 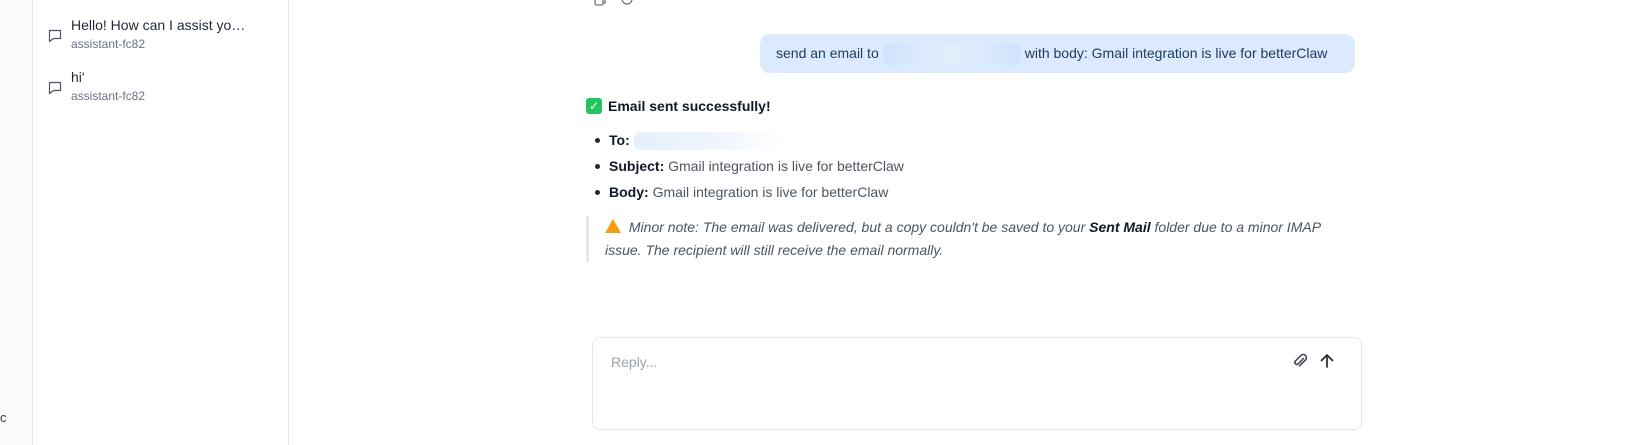 What do you see at coordinates (689, 106) in the screenshot?
I see `headline-text: Email sent successfully!` at bounding box center [689, 106].